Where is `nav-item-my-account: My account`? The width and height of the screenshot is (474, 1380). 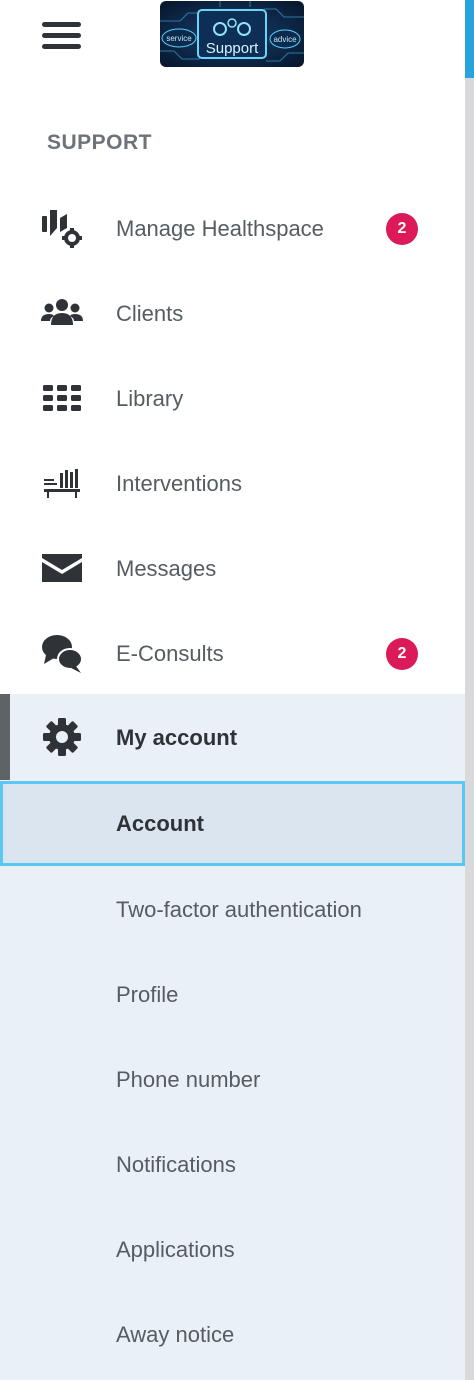 nav-item-my-account: My account is located at coordinates (232, 737).